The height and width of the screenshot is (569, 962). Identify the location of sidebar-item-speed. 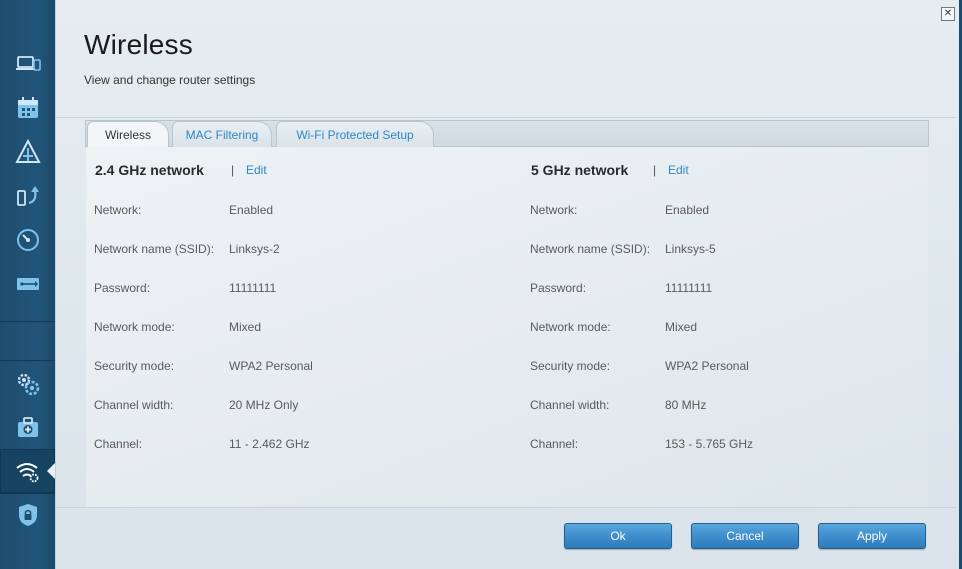
(27, 240).